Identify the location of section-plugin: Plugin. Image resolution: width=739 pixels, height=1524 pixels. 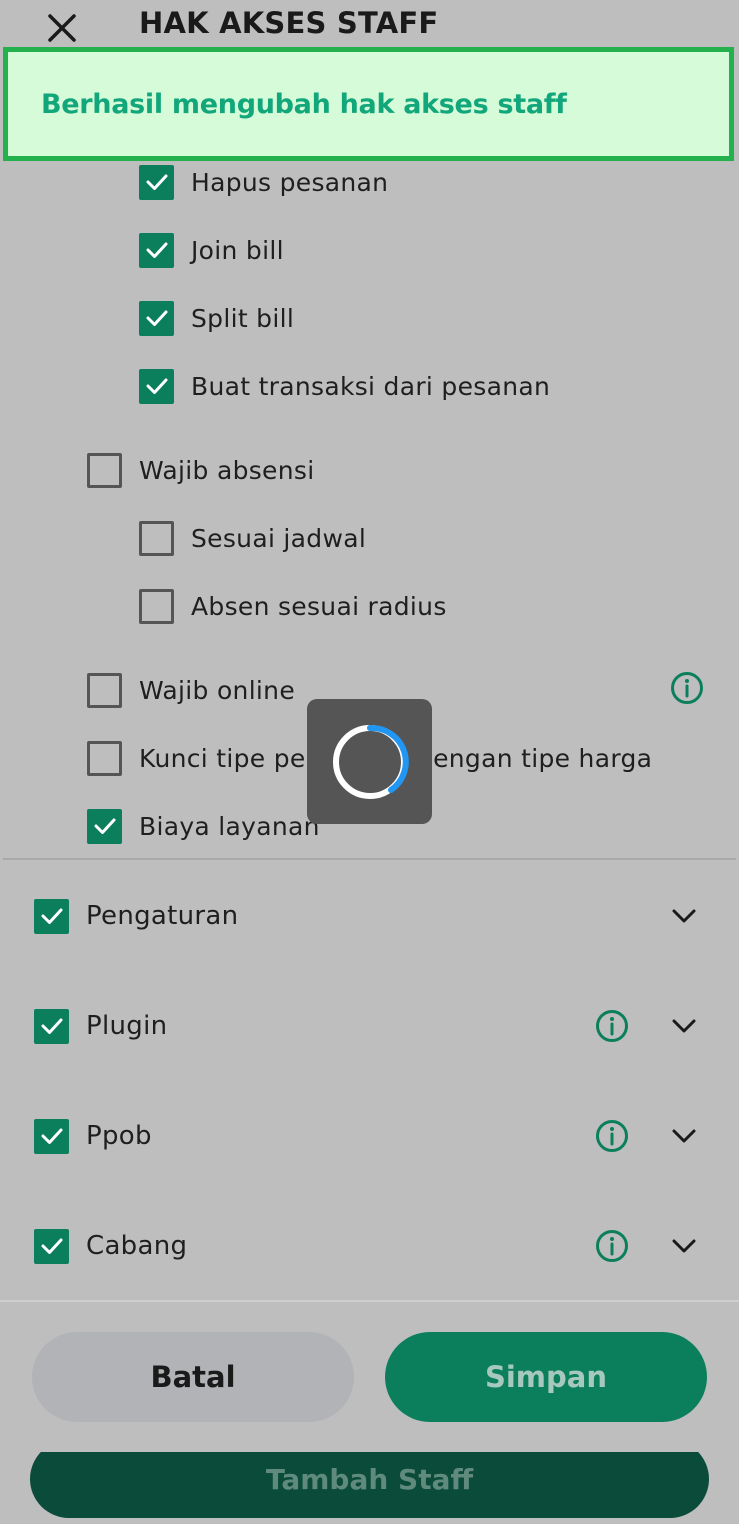
(100, 1026).